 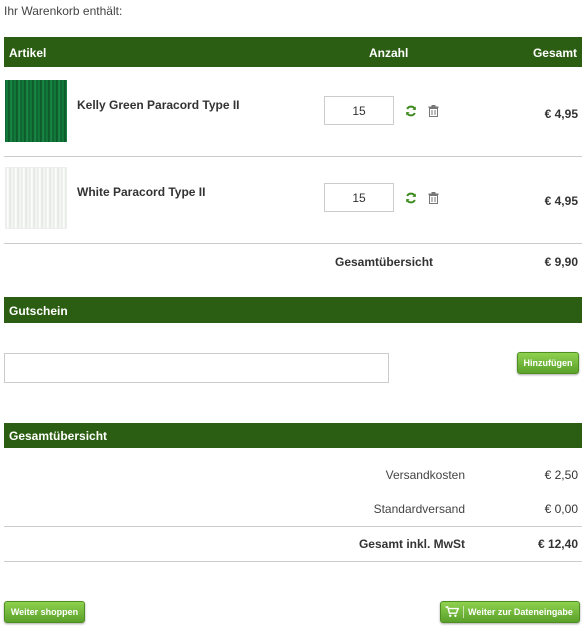 I want to click on product-name: White Paracord Type II, so click(x=141, y=192).